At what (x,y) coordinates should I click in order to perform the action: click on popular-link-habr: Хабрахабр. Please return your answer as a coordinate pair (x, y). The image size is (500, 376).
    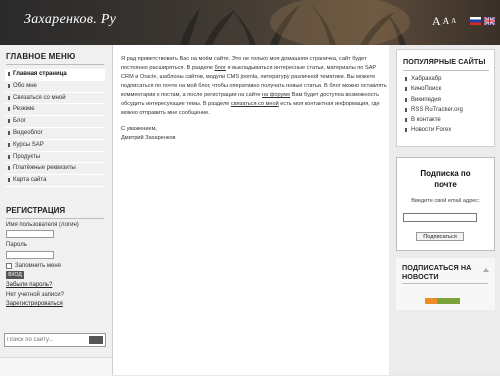
    Looking at the image, I should click on (450, 79).